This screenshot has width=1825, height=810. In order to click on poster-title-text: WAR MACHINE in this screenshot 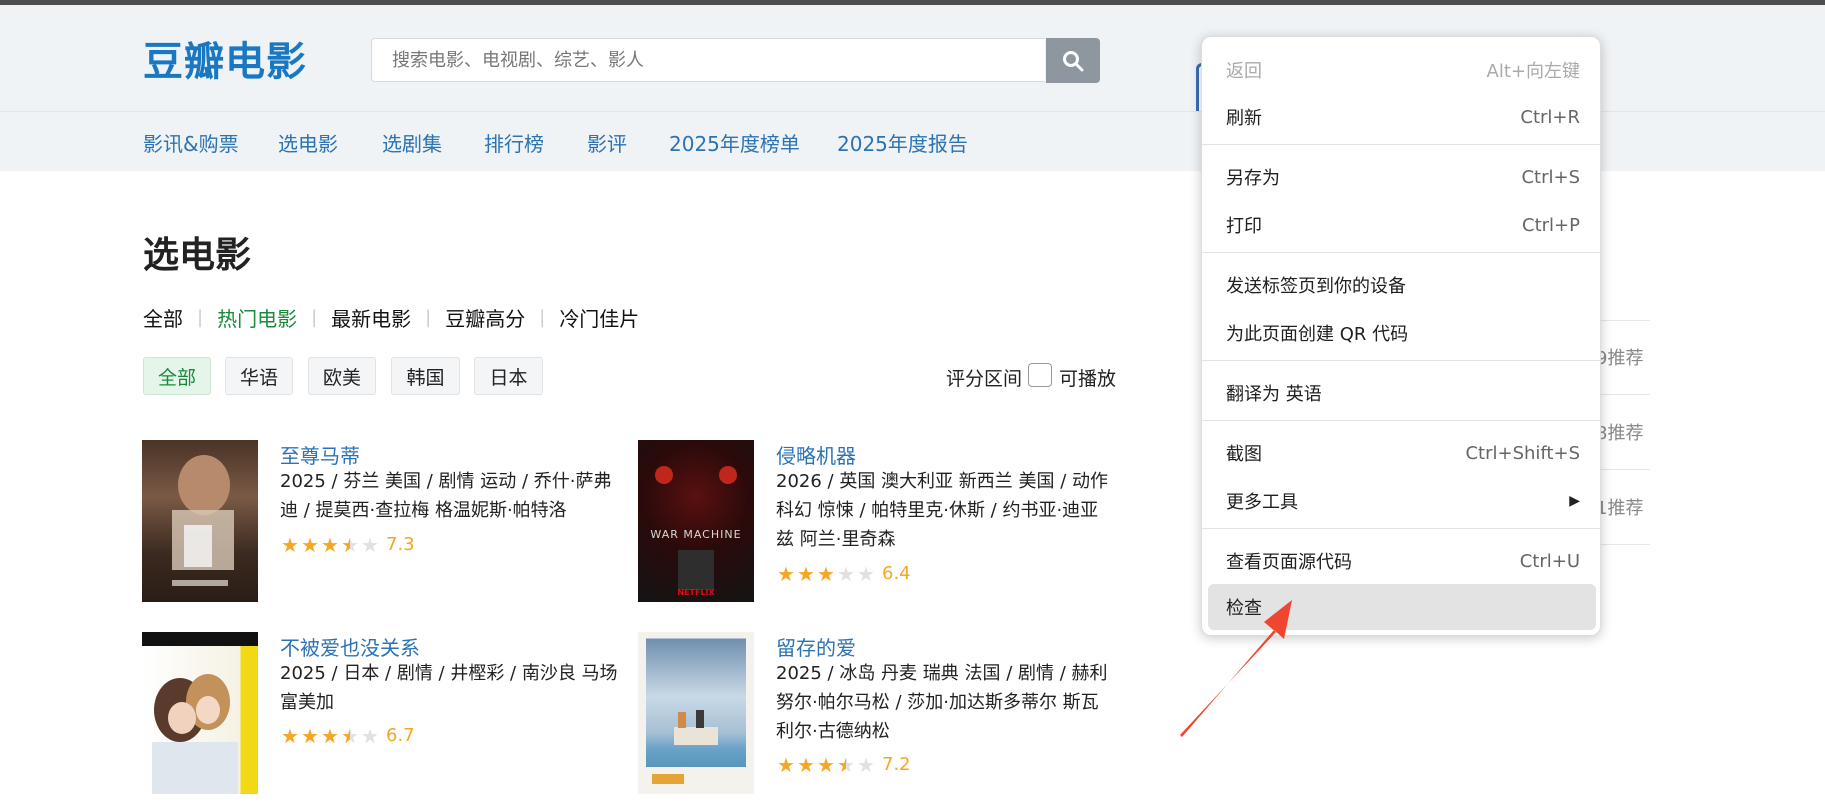, I will do `click(696, 534)`.